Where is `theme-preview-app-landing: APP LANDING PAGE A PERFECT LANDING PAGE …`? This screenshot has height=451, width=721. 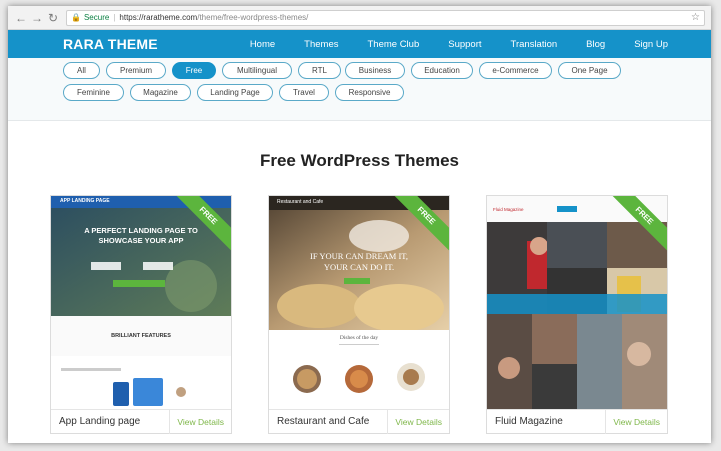 theme-preview-app-landing: APP LANDING PAGE A PERFECT LANDING PAGE … is located at coordinates (141, 302).